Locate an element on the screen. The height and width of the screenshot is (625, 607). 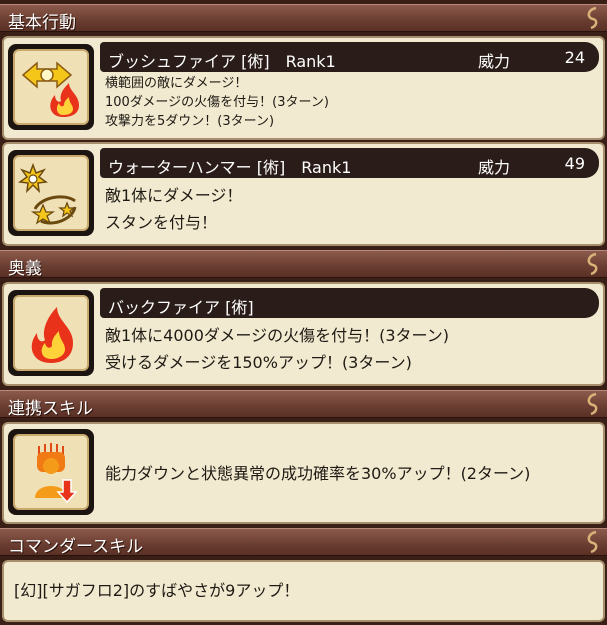
power-value: 24 is located at coordinates (574, 57).